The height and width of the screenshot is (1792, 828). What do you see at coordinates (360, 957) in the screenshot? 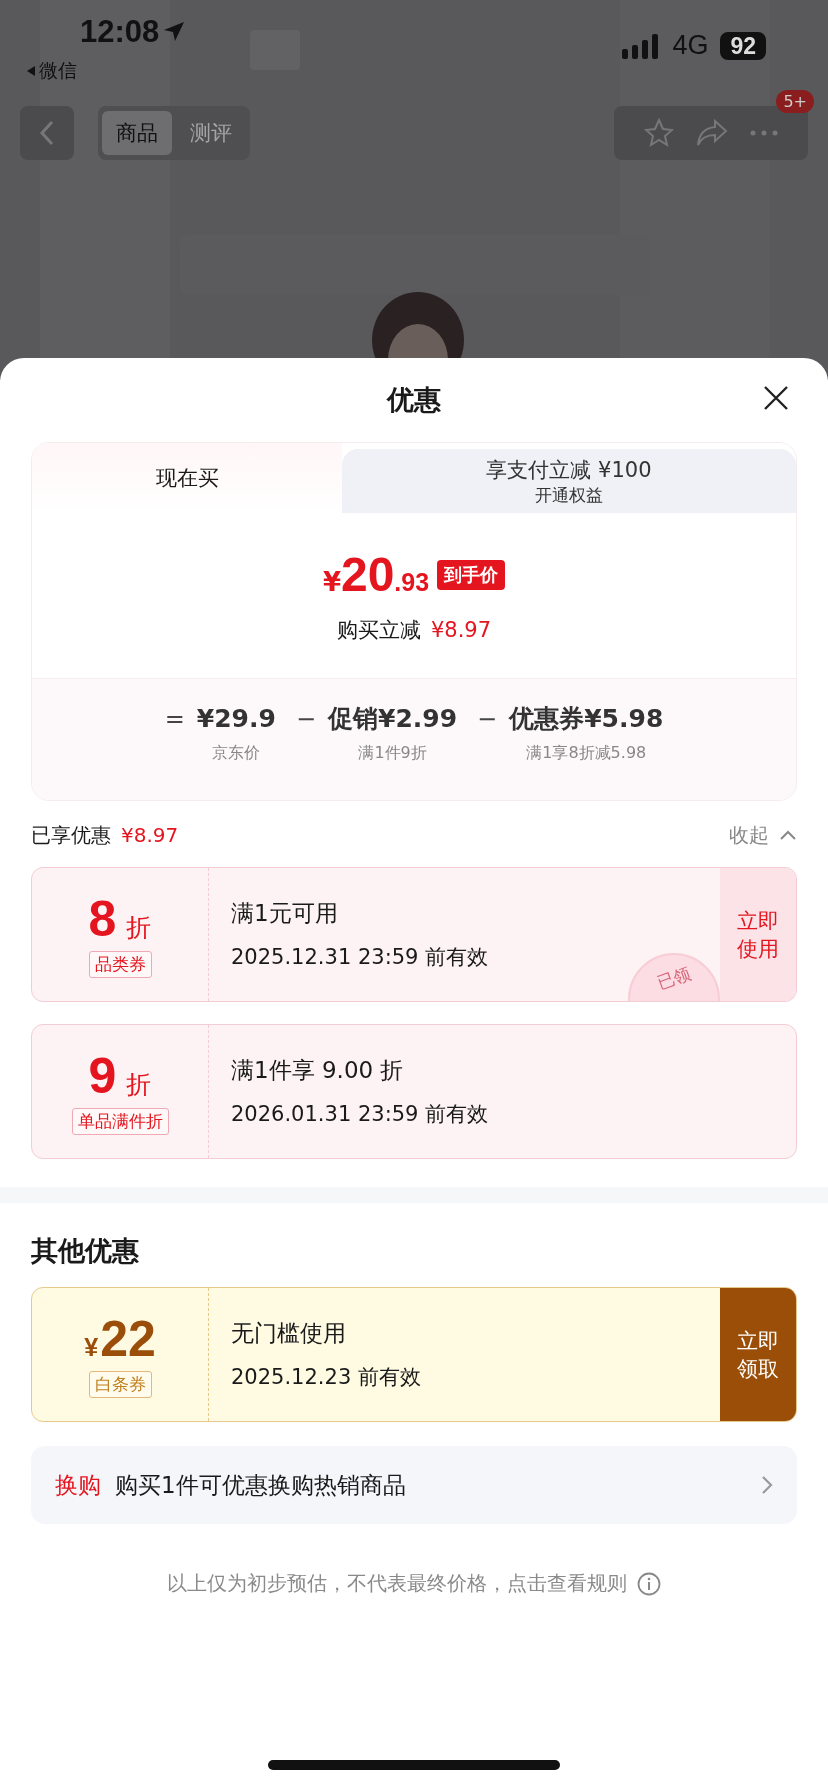
I see `coupon-validity: 2025.12.31 23:59 前有效` at bounding box center [360, 957].